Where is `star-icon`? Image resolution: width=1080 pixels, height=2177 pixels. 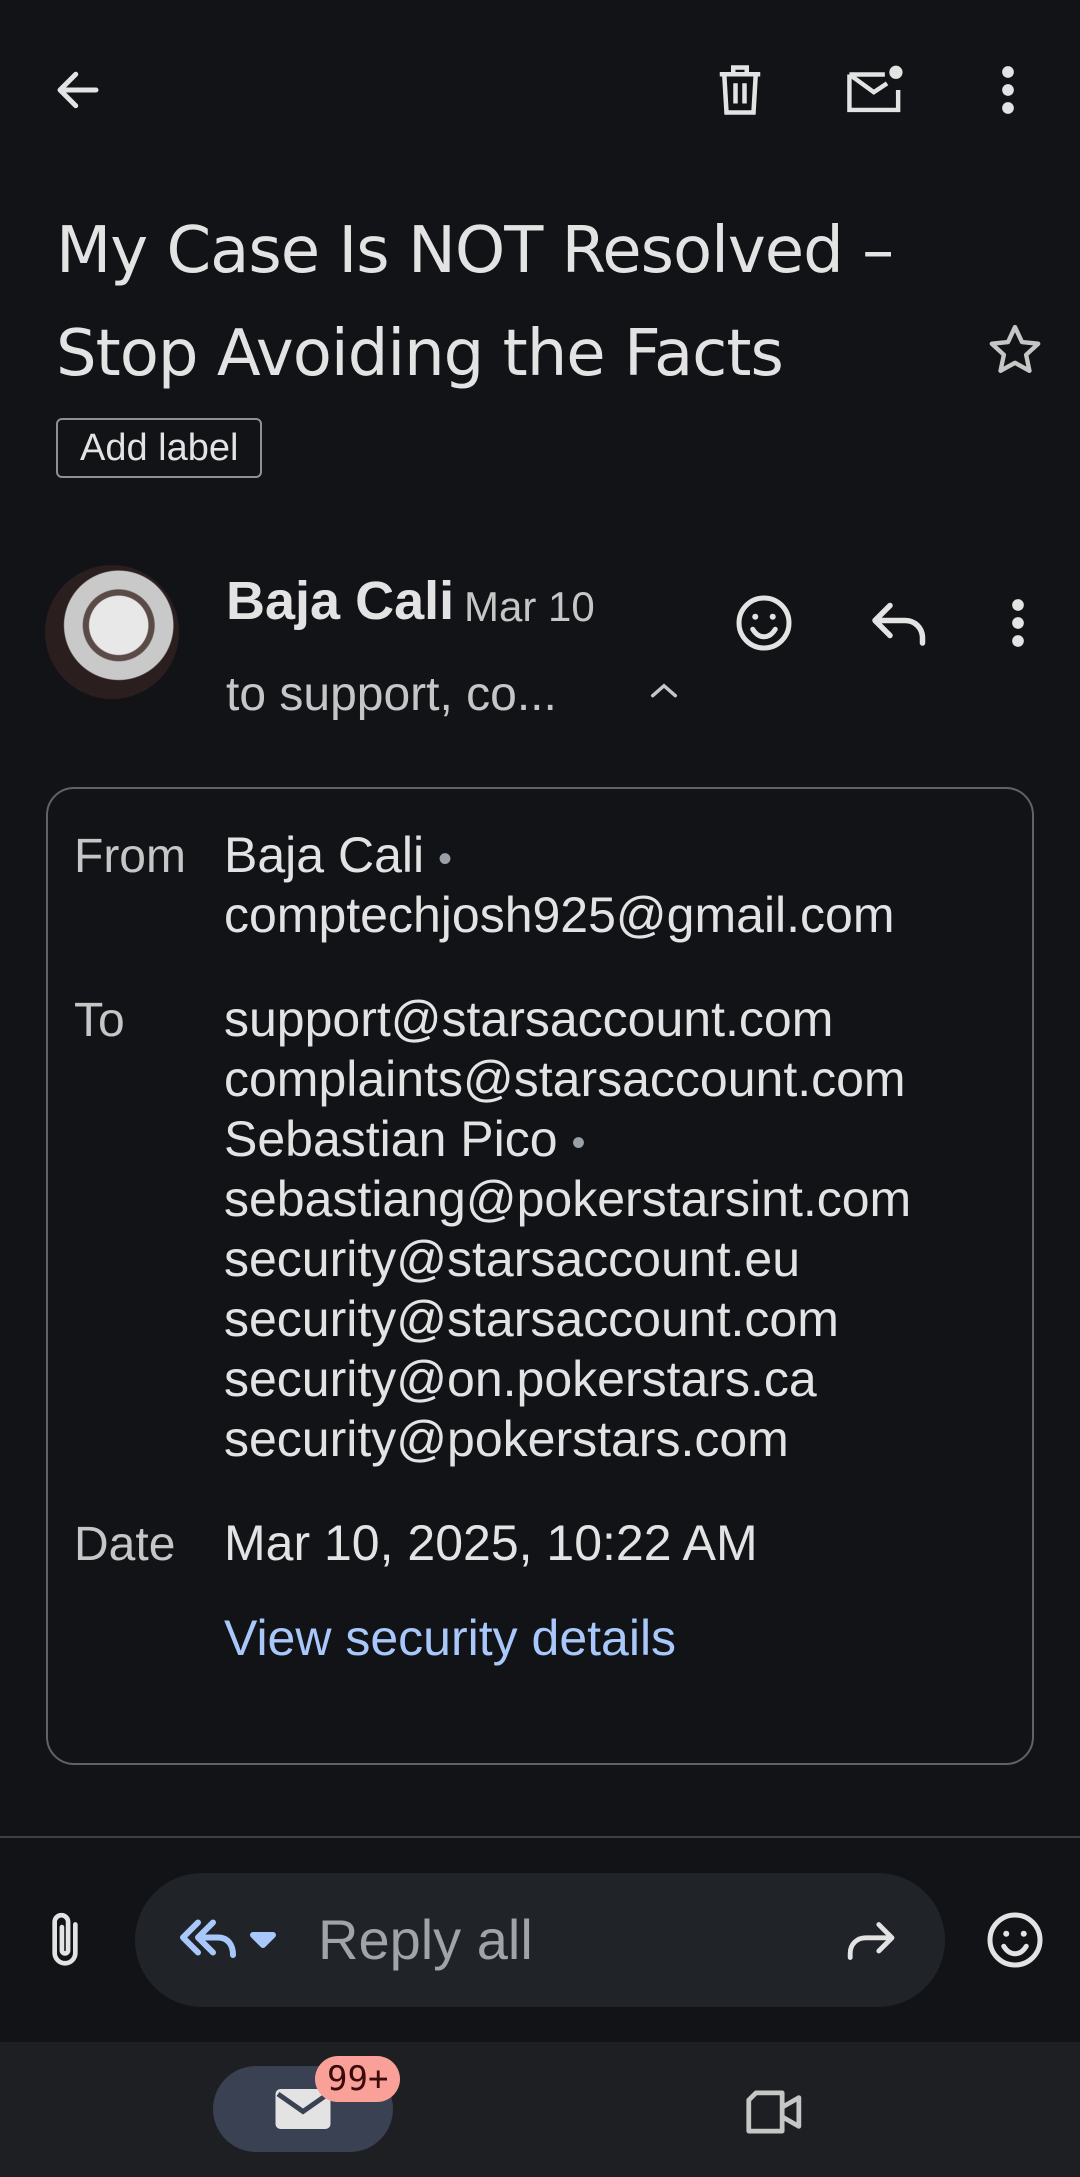
star-icon is located at coordinates (1015, 350).